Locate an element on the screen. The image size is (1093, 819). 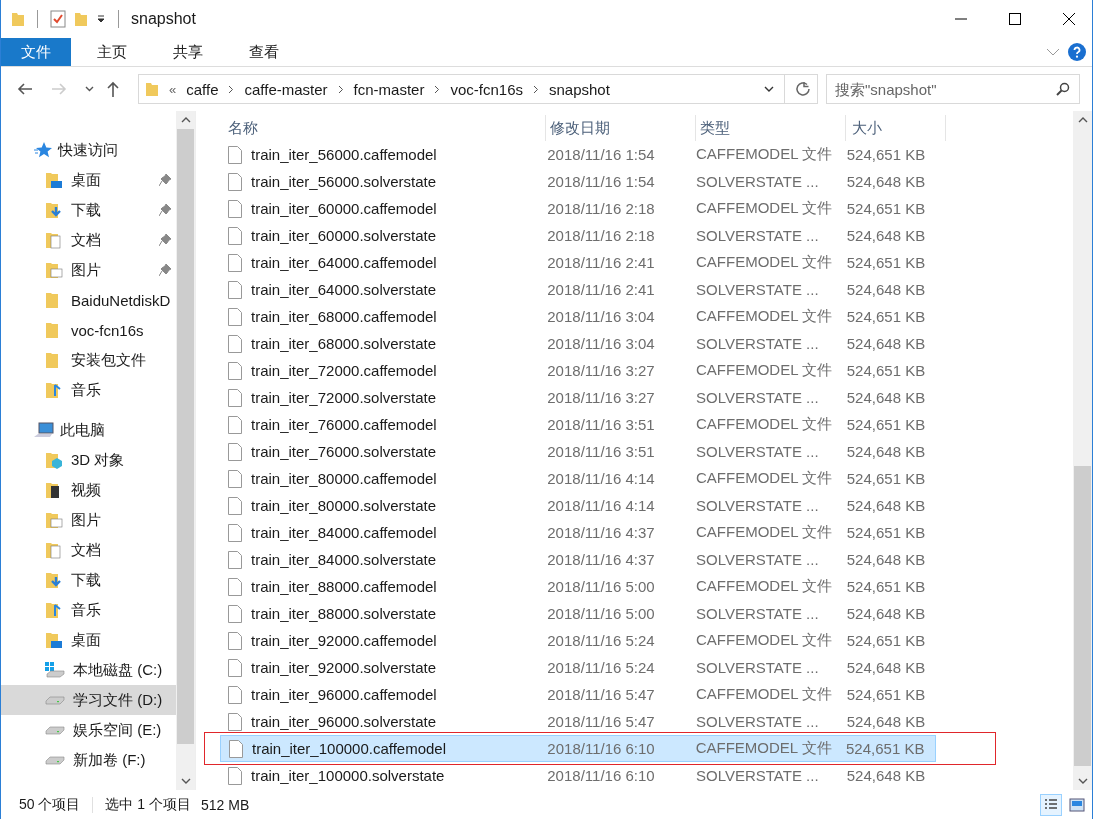
sidebar-item: 学习文件 (D:) is located at coordinates (88, 700).